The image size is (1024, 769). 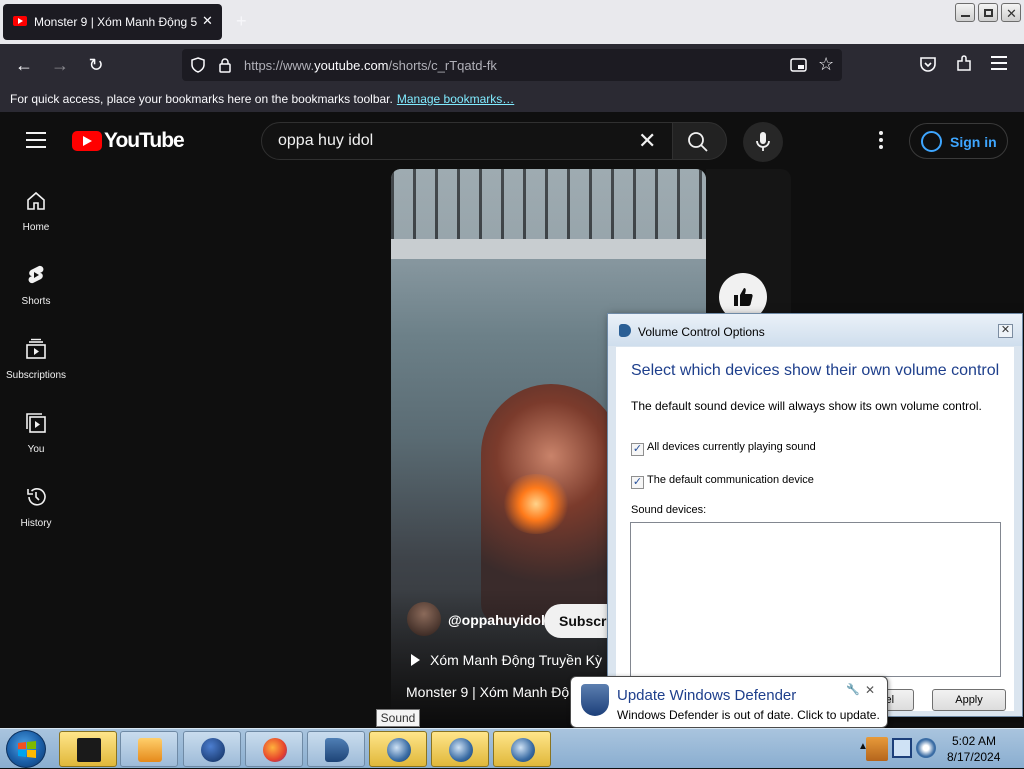 I want to click on search-icon, so click(x=698, y=142).